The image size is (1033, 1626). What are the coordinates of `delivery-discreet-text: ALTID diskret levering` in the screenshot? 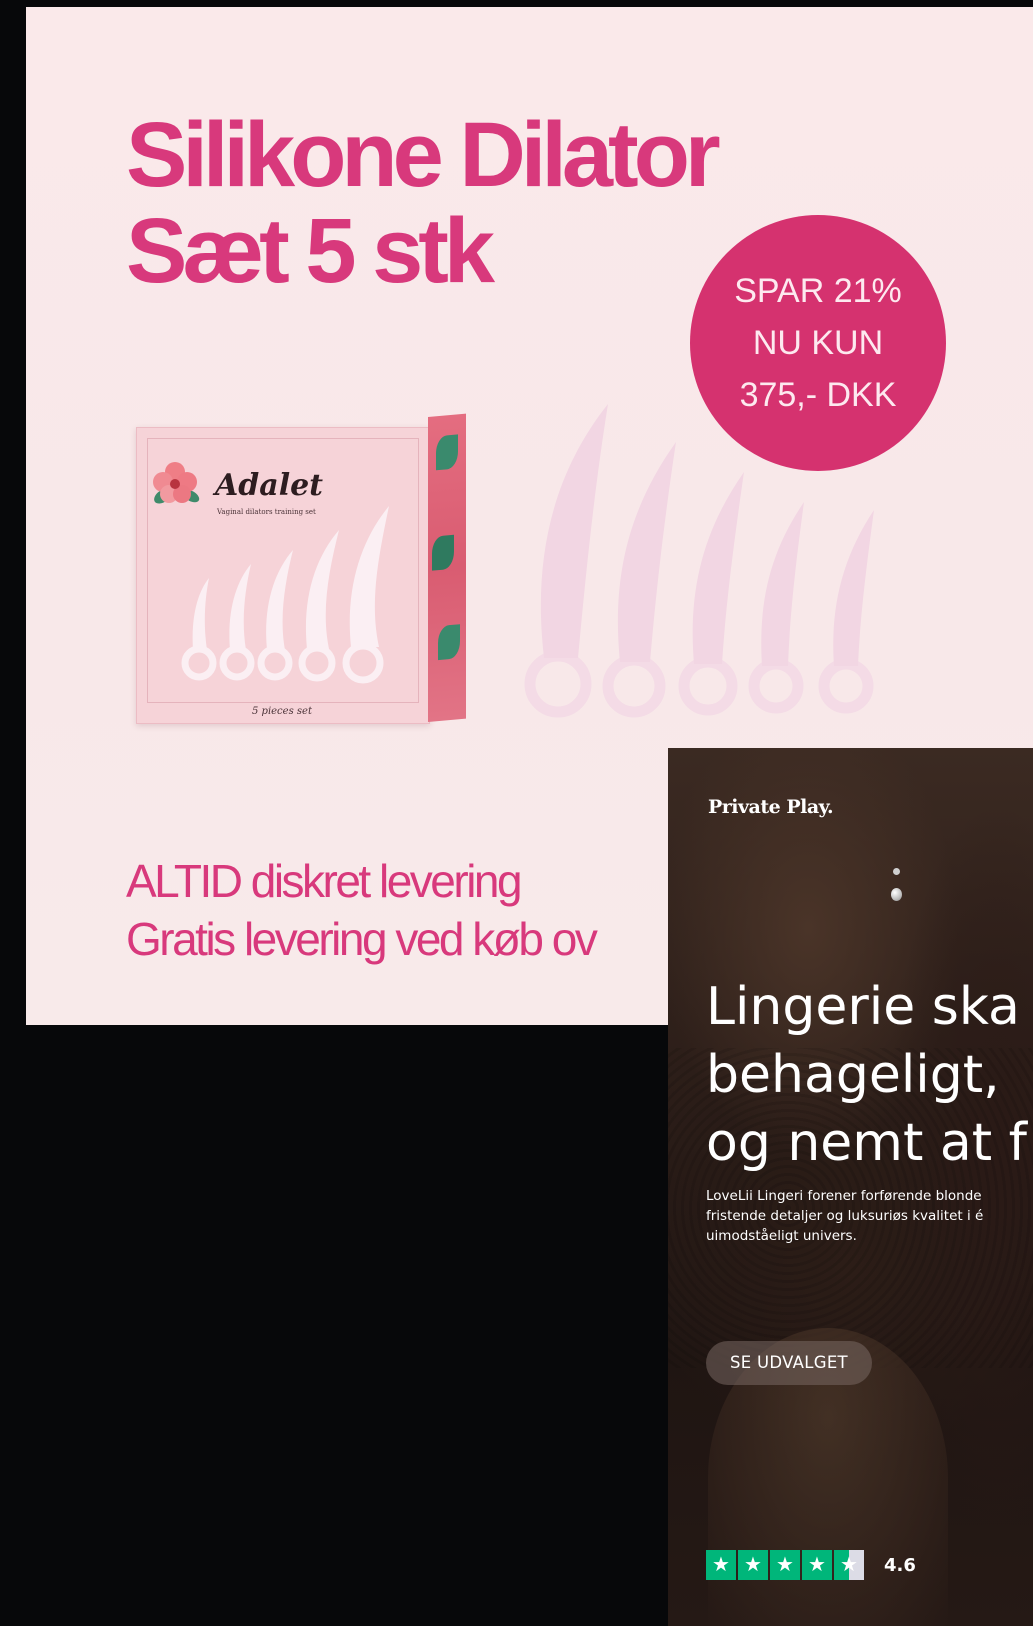 It's located at (324, 881).